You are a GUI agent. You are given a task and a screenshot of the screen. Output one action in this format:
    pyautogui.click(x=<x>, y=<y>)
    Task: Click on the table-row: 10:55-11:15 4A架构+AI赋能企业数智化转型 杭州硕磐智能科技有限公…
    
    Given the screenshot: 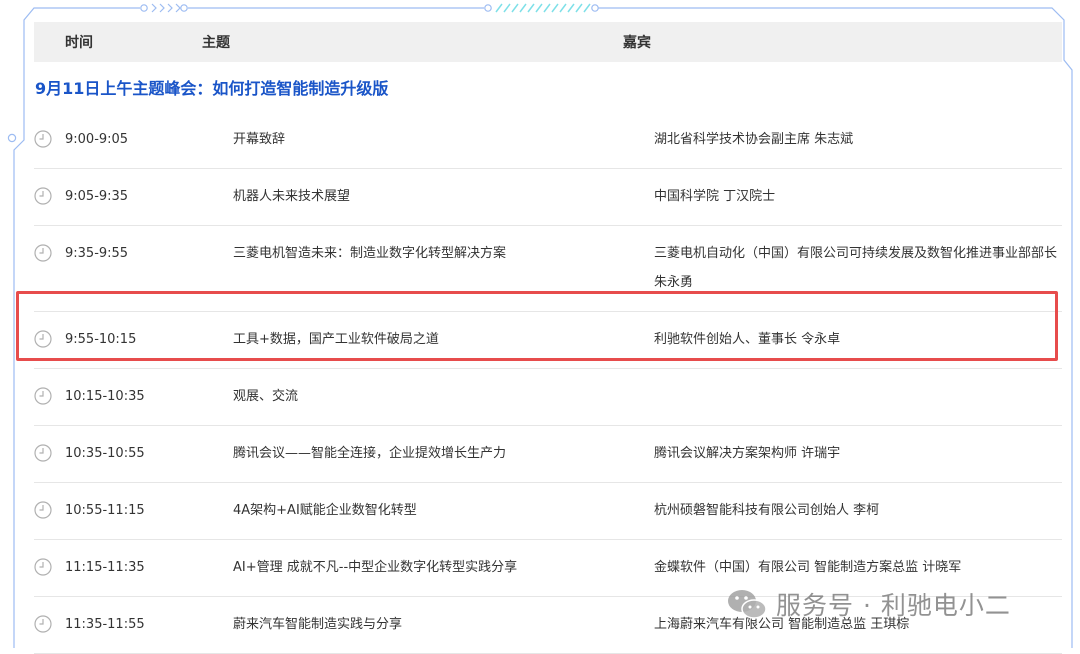 What is the action you would take?
    pyautogui.click(x=548, y=511)
    